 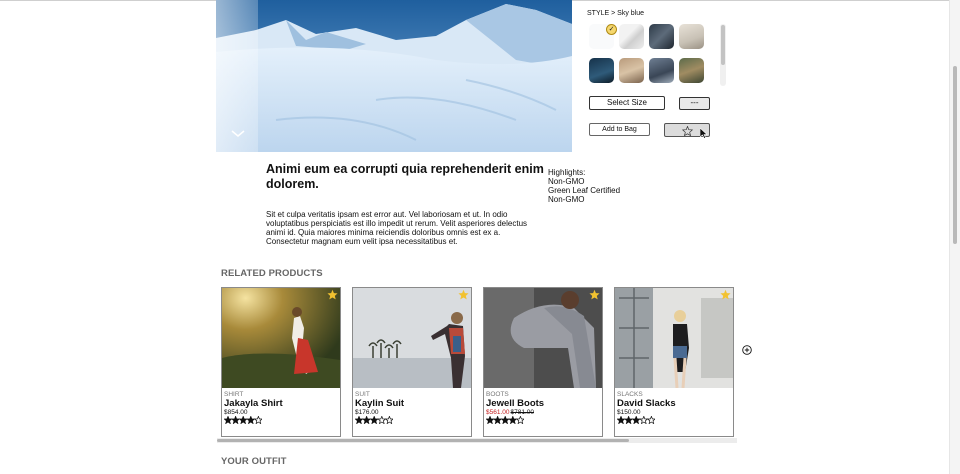 I want to click on page-scrollbar-thumb, so click(x=955, y=155).